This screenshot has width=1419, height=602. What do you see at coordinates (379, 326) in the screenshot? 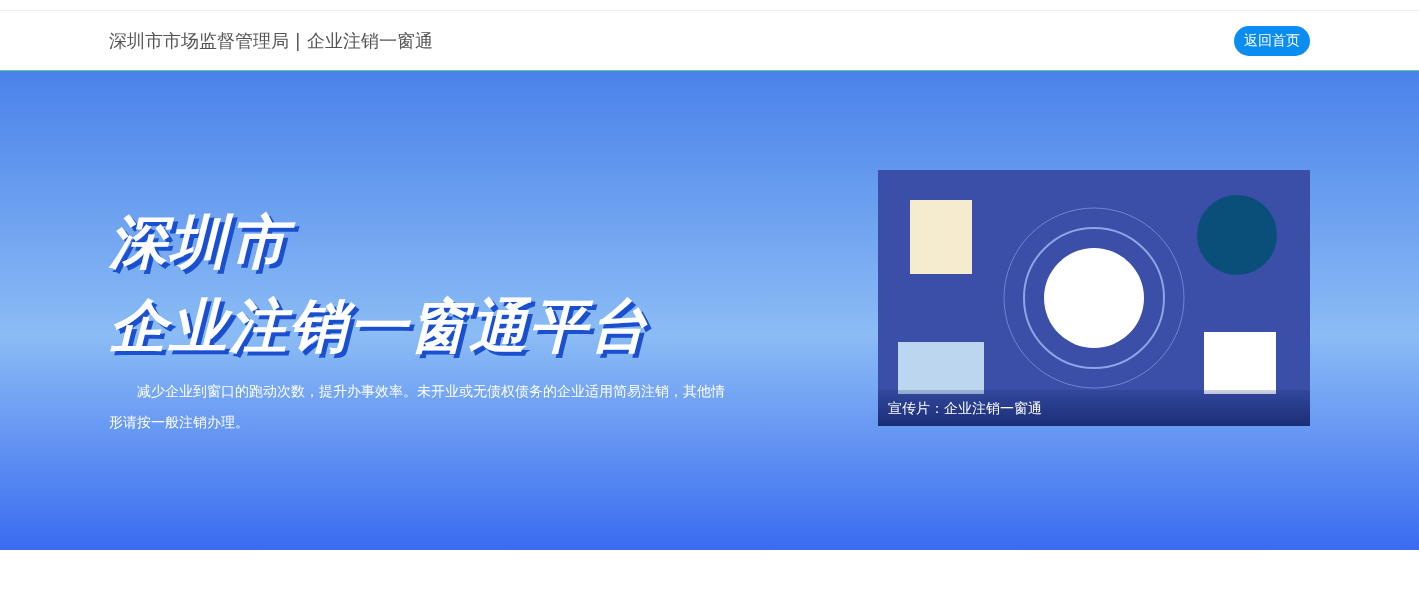
I see `hero-title: 企业注销一窗通平台` at bounding box center [379, 326].